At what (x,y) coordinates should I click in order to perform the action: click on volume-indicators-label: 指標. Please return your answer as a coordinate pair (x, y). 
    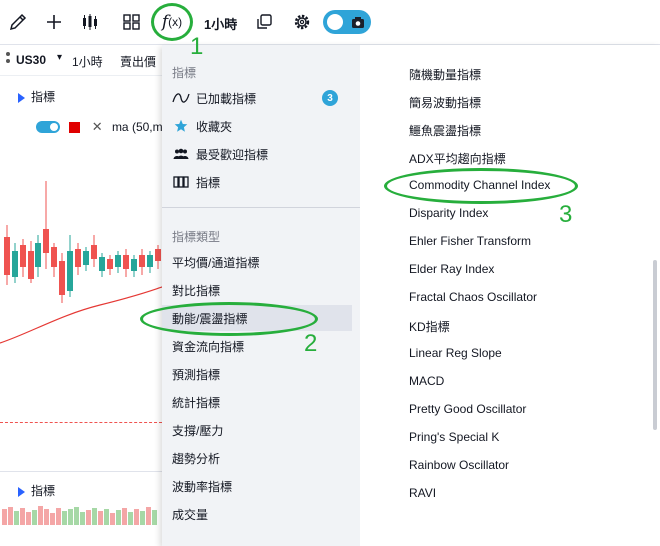
    Looking at the image, I should click on (43, 491).